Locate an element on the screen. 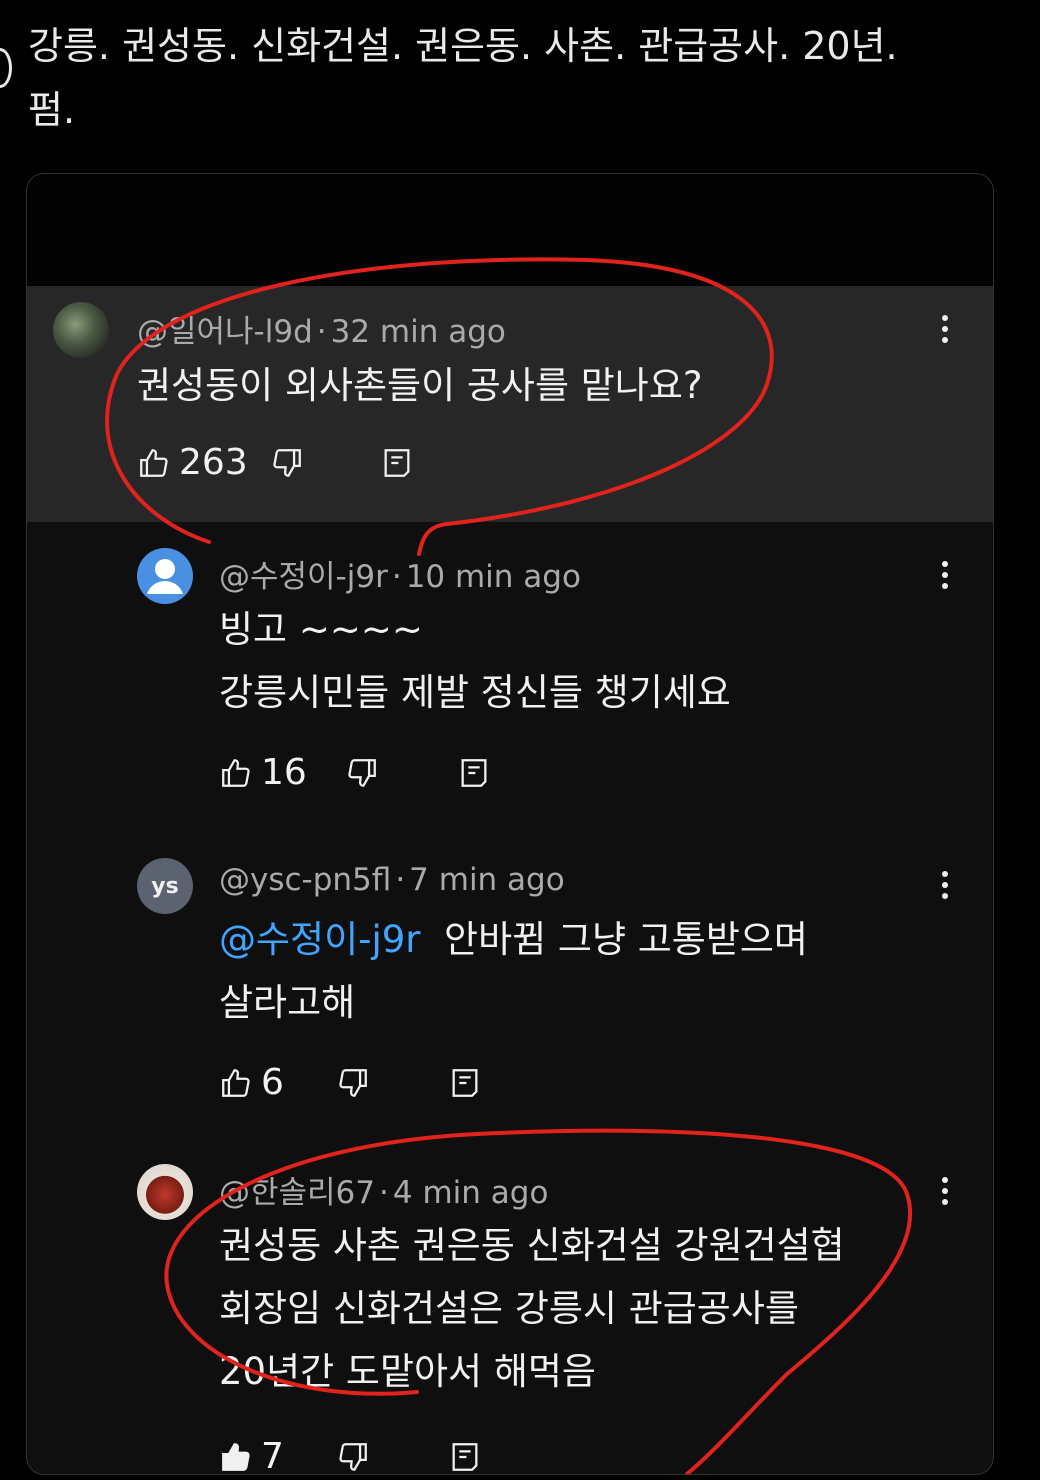  comment-author: @수정이-j9r is located at coordinates (303, 577).